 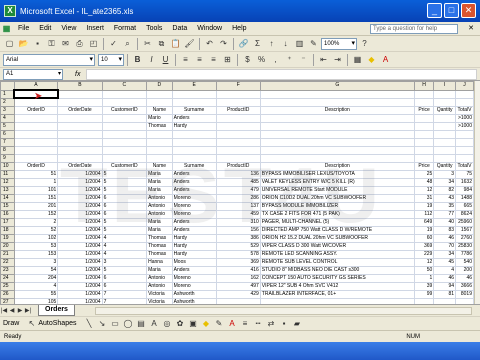 I want to click on cell-a15: 201, so click(x=36, y=206).